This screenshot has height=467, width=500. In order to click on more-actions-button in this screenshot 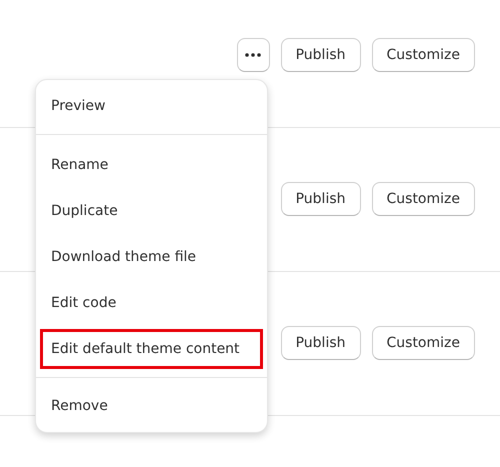, I will do `click(253, 55)`.